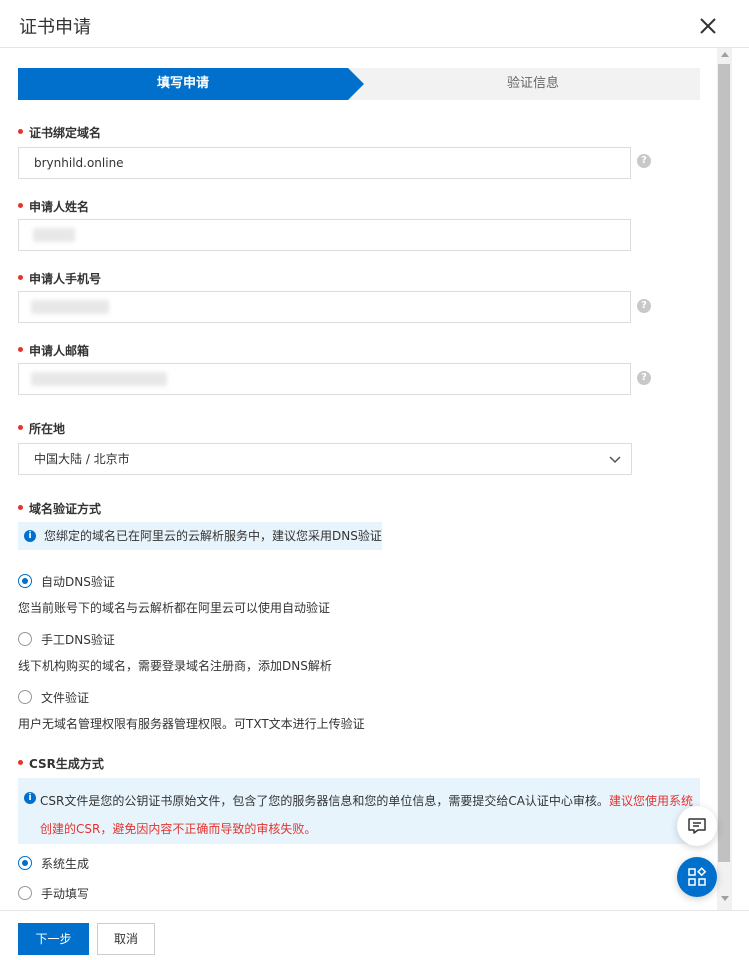 This screenshot has width=749, height=960. I want to click on radio-label: 手工DNS验证, so click(78, 640).